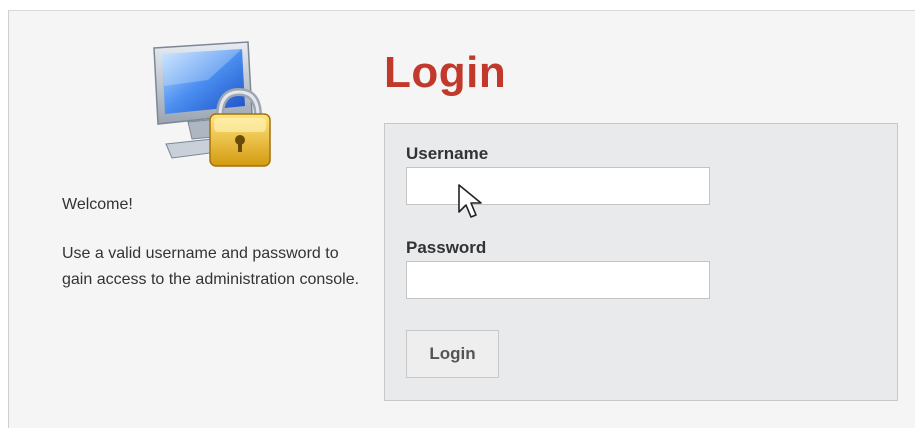  I want to click on login-button: Login, so click(452, 354).